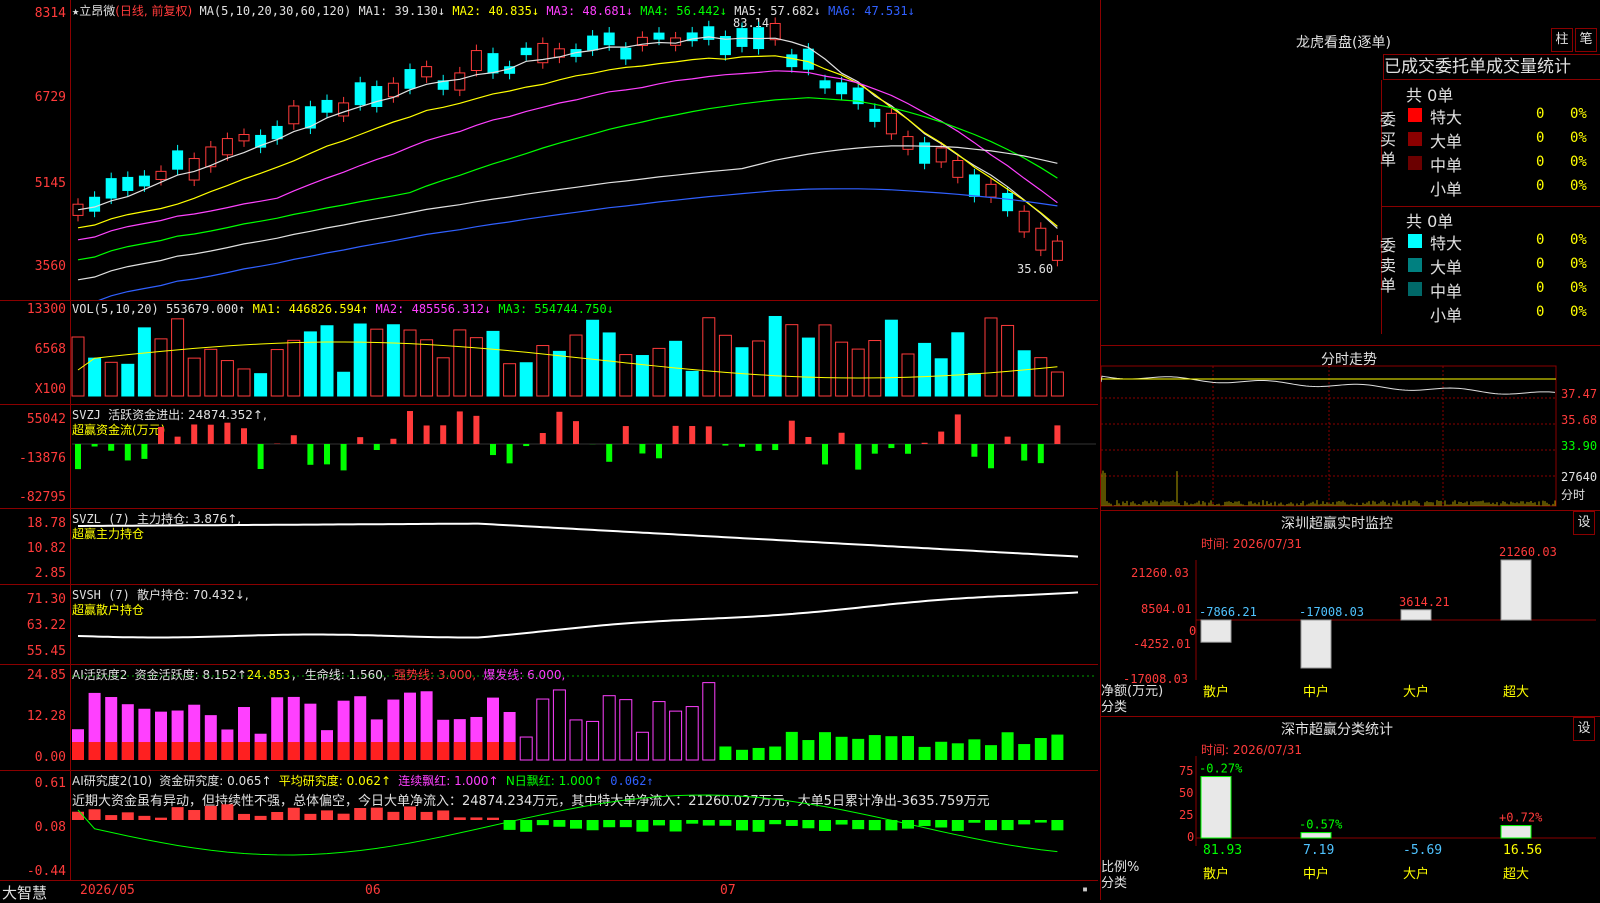 Image resolution: width=1600 pixels, height=903 pixels. What do you see at coordinates (1446, 266) in the screenshot?
I see `order-size-label: 大单` at bounding box center [1446, 266].